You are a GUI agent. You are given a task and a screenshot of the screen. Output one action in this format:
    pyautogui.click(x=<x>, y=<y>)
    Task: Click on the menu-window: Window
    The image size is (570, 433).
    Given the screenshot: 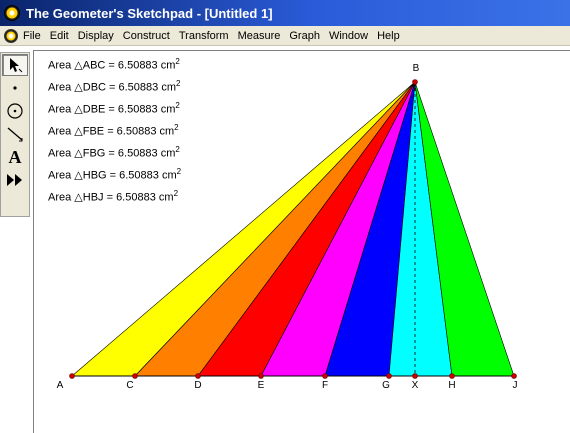 What is the action you would take?
    pyautogui.click(x=351, y=36)
    